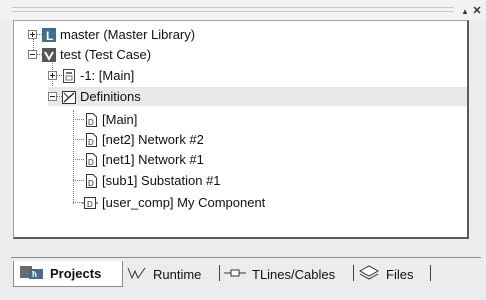 Image resolution: width=486 pixels, height=300 pixels. What do you see at coordinates (106, 54) in the screenshot?
I see `tree-item-label: test (Test Case)` at bounding box center [106, 54].